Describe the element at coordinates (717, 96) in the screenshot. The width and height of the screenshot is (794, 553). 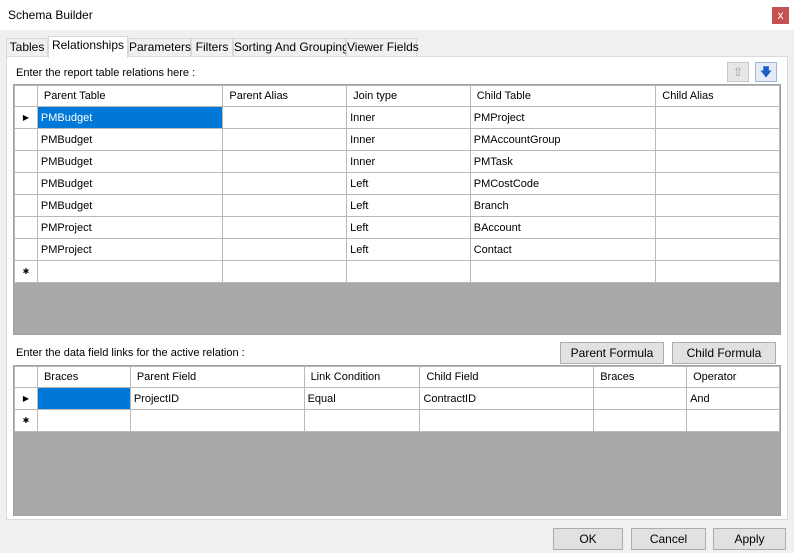
I see `column-header-child-alias: Child Alias` at that location.